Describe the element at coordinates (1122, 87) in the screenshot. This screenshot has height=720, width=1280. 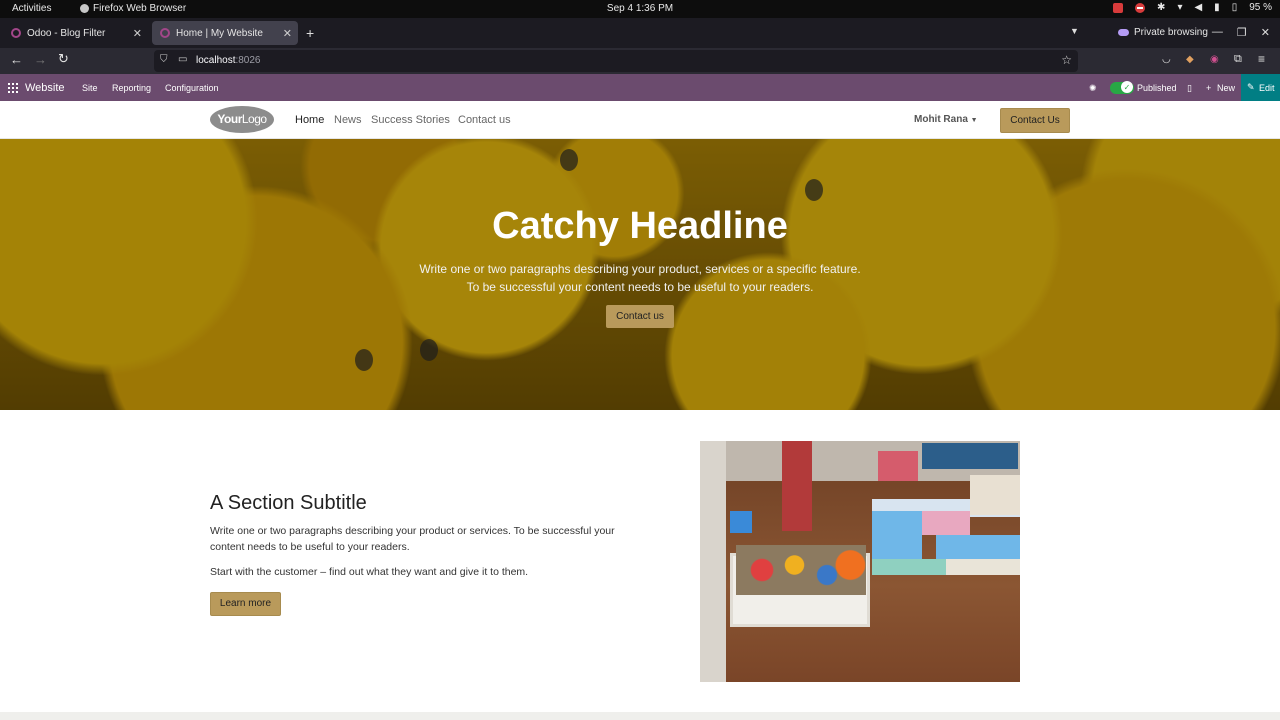
I see `published-toggle` at that location.